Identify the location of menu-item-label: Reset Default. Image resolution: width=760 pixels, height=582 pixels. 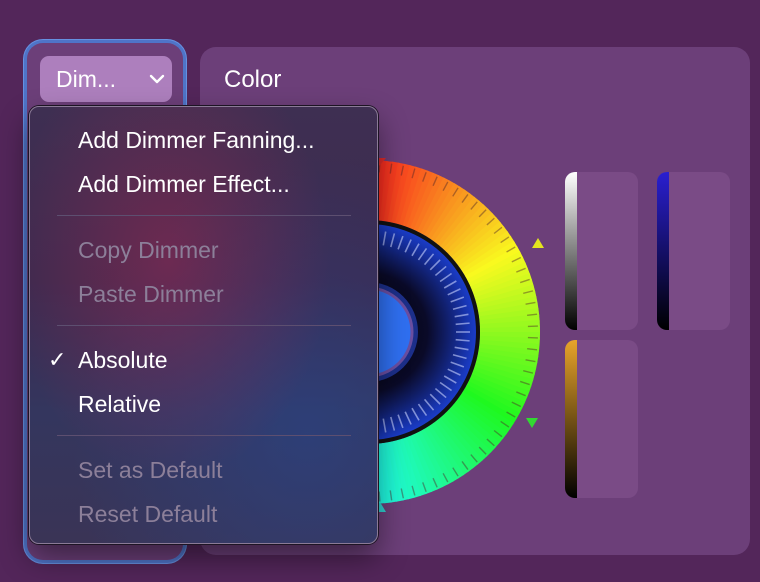
(148, 514).